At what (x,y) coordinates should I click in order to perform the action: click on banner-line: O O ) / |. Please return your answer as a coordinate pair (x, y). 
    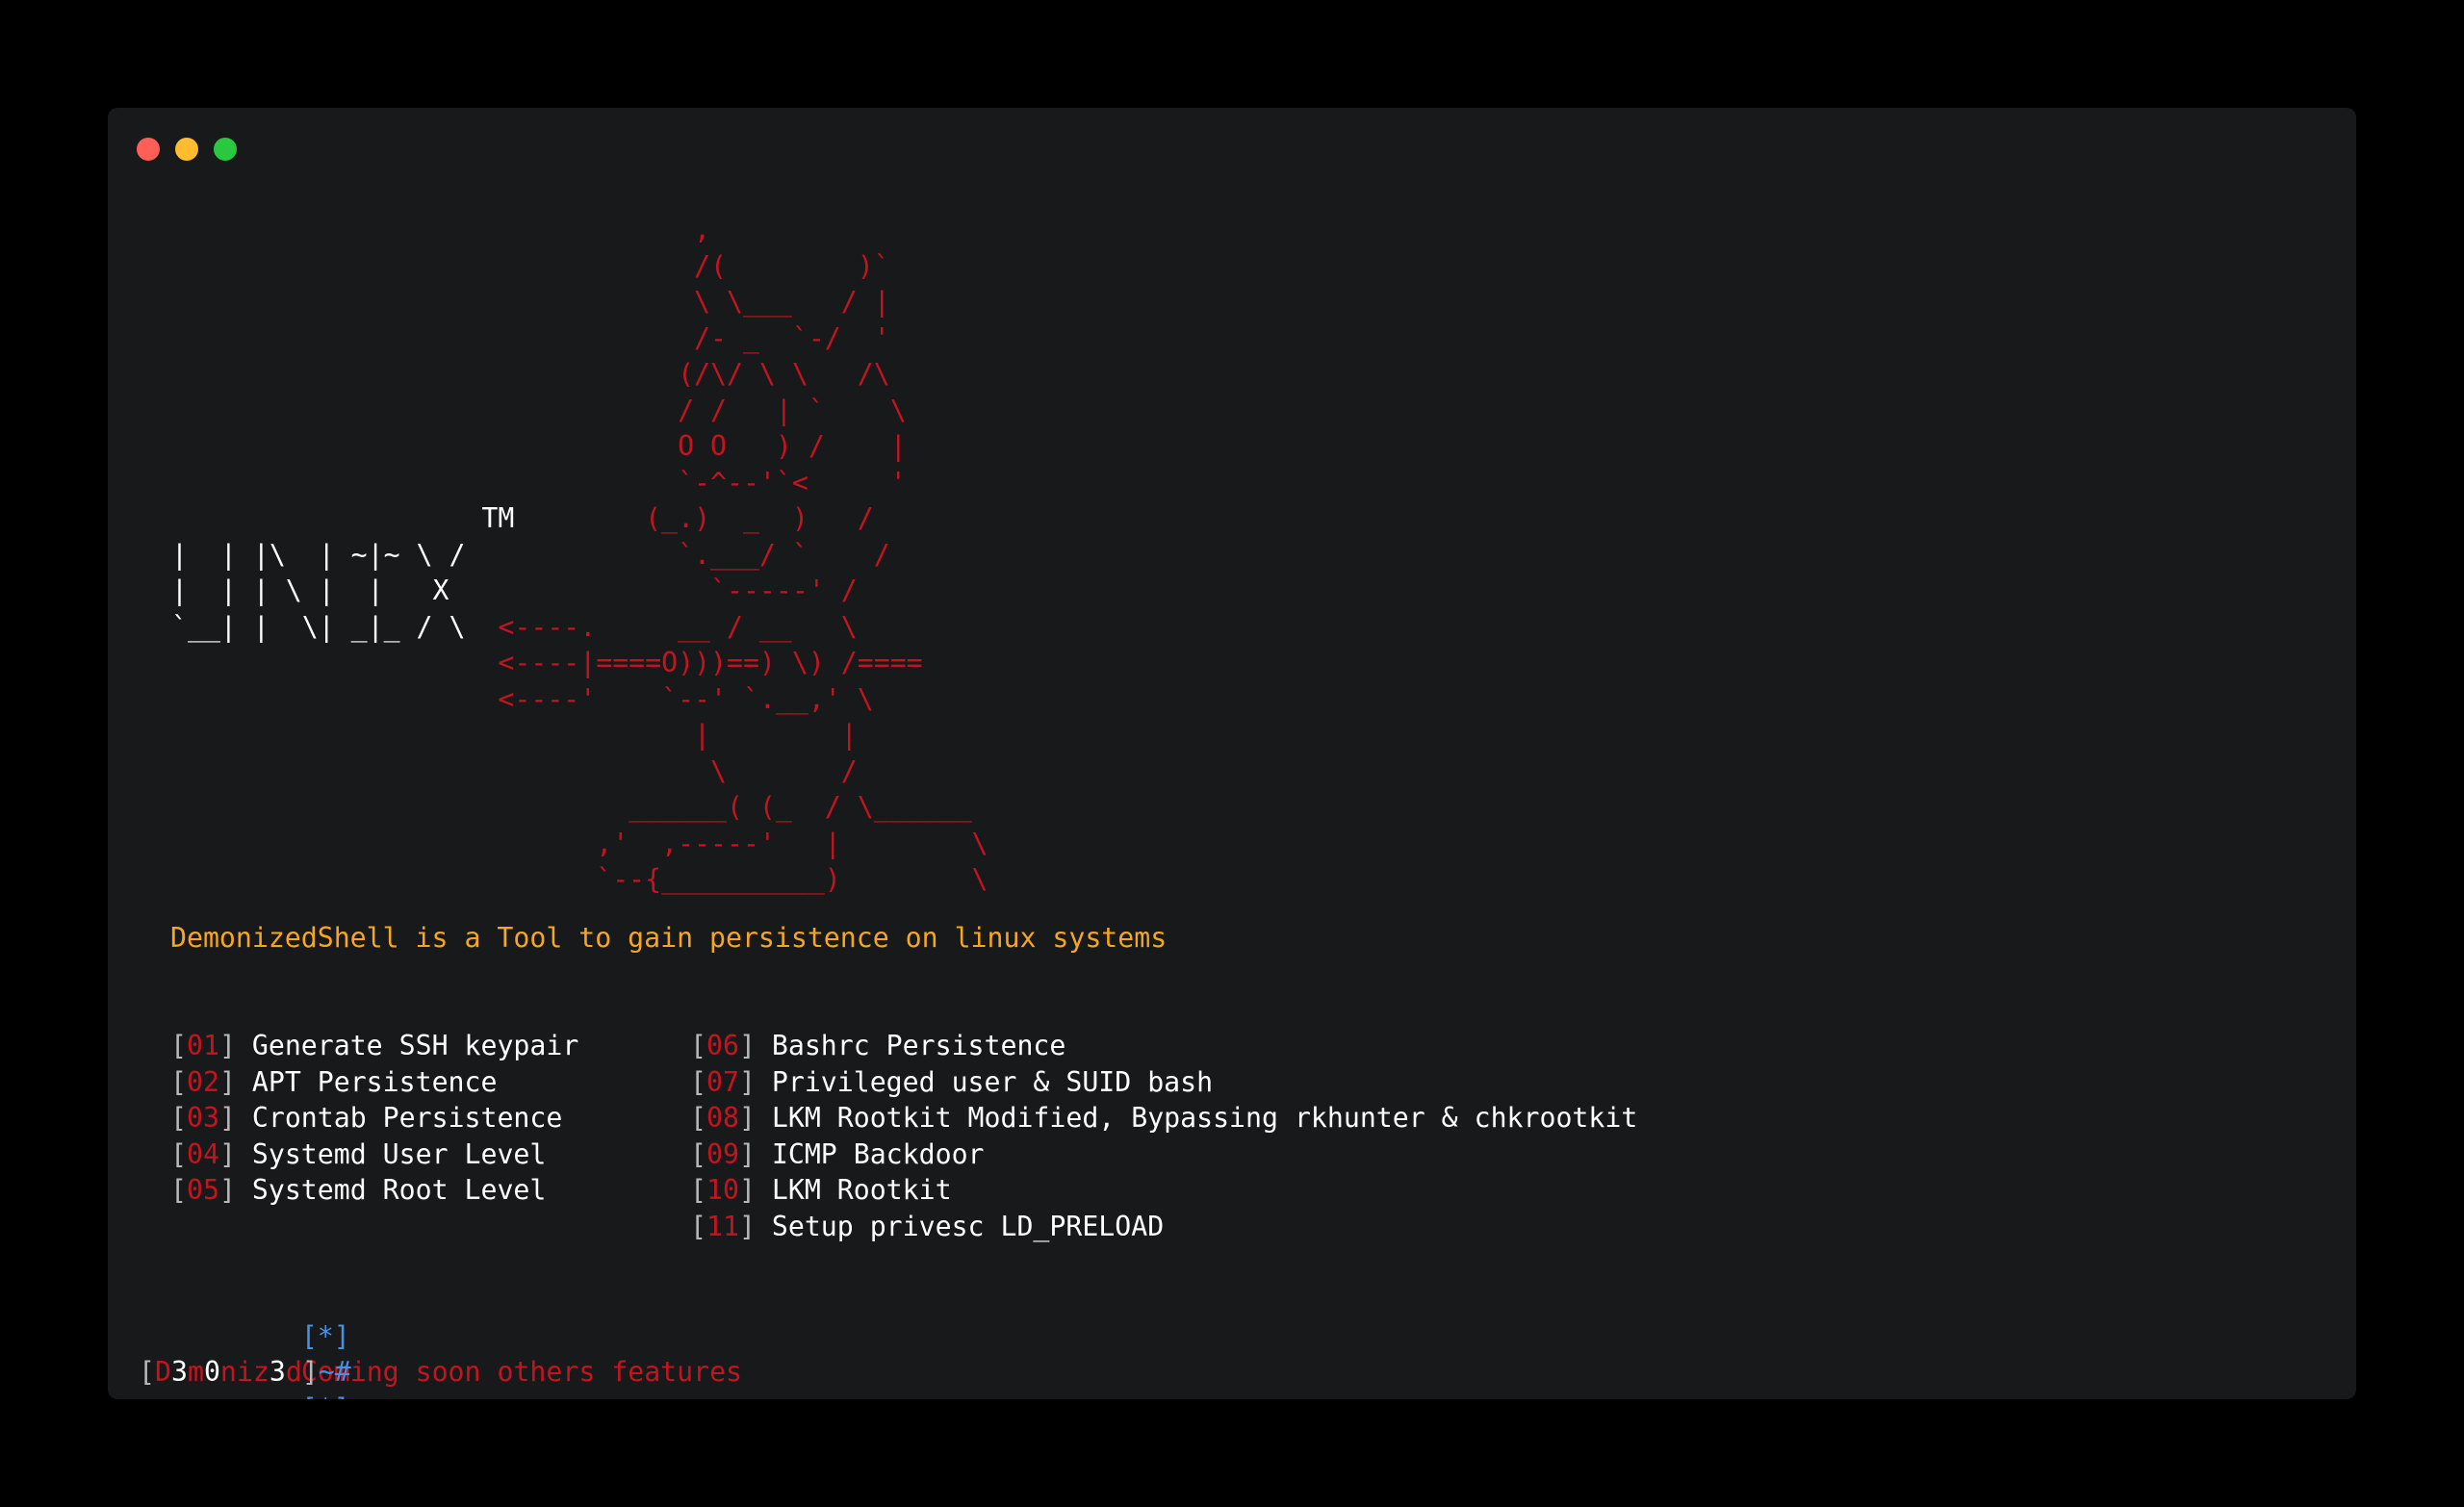
    Looking at the image, I should click on (579, 446).